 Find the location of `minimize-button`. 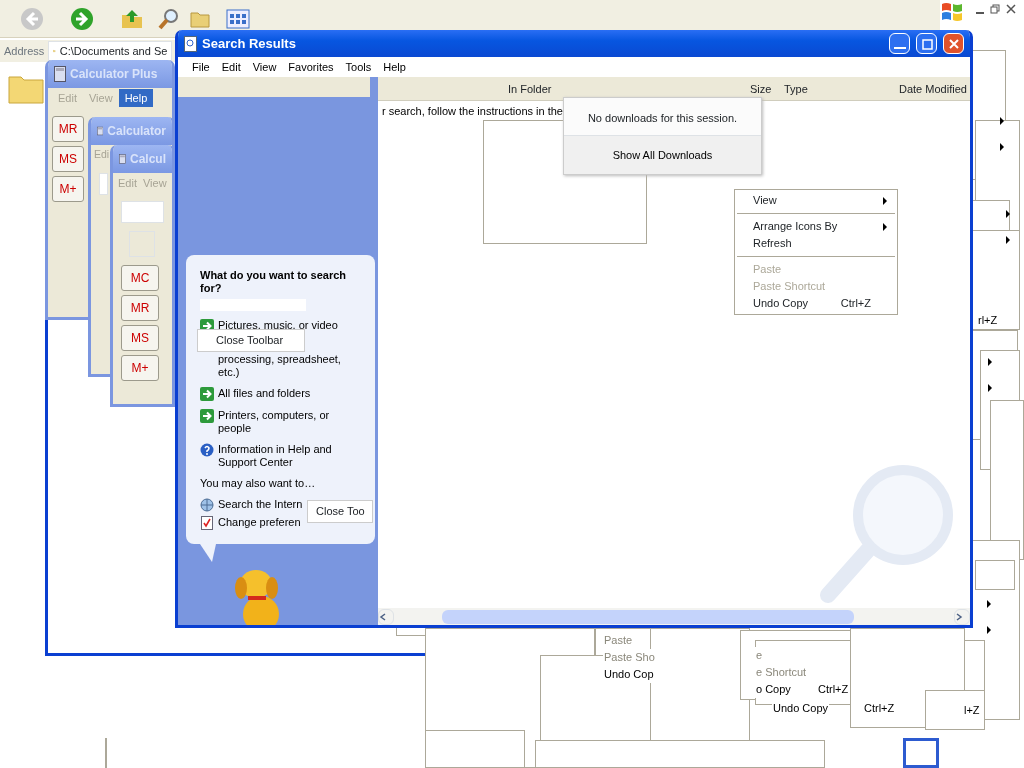

minimize-button is located at coordinates (899, 44).